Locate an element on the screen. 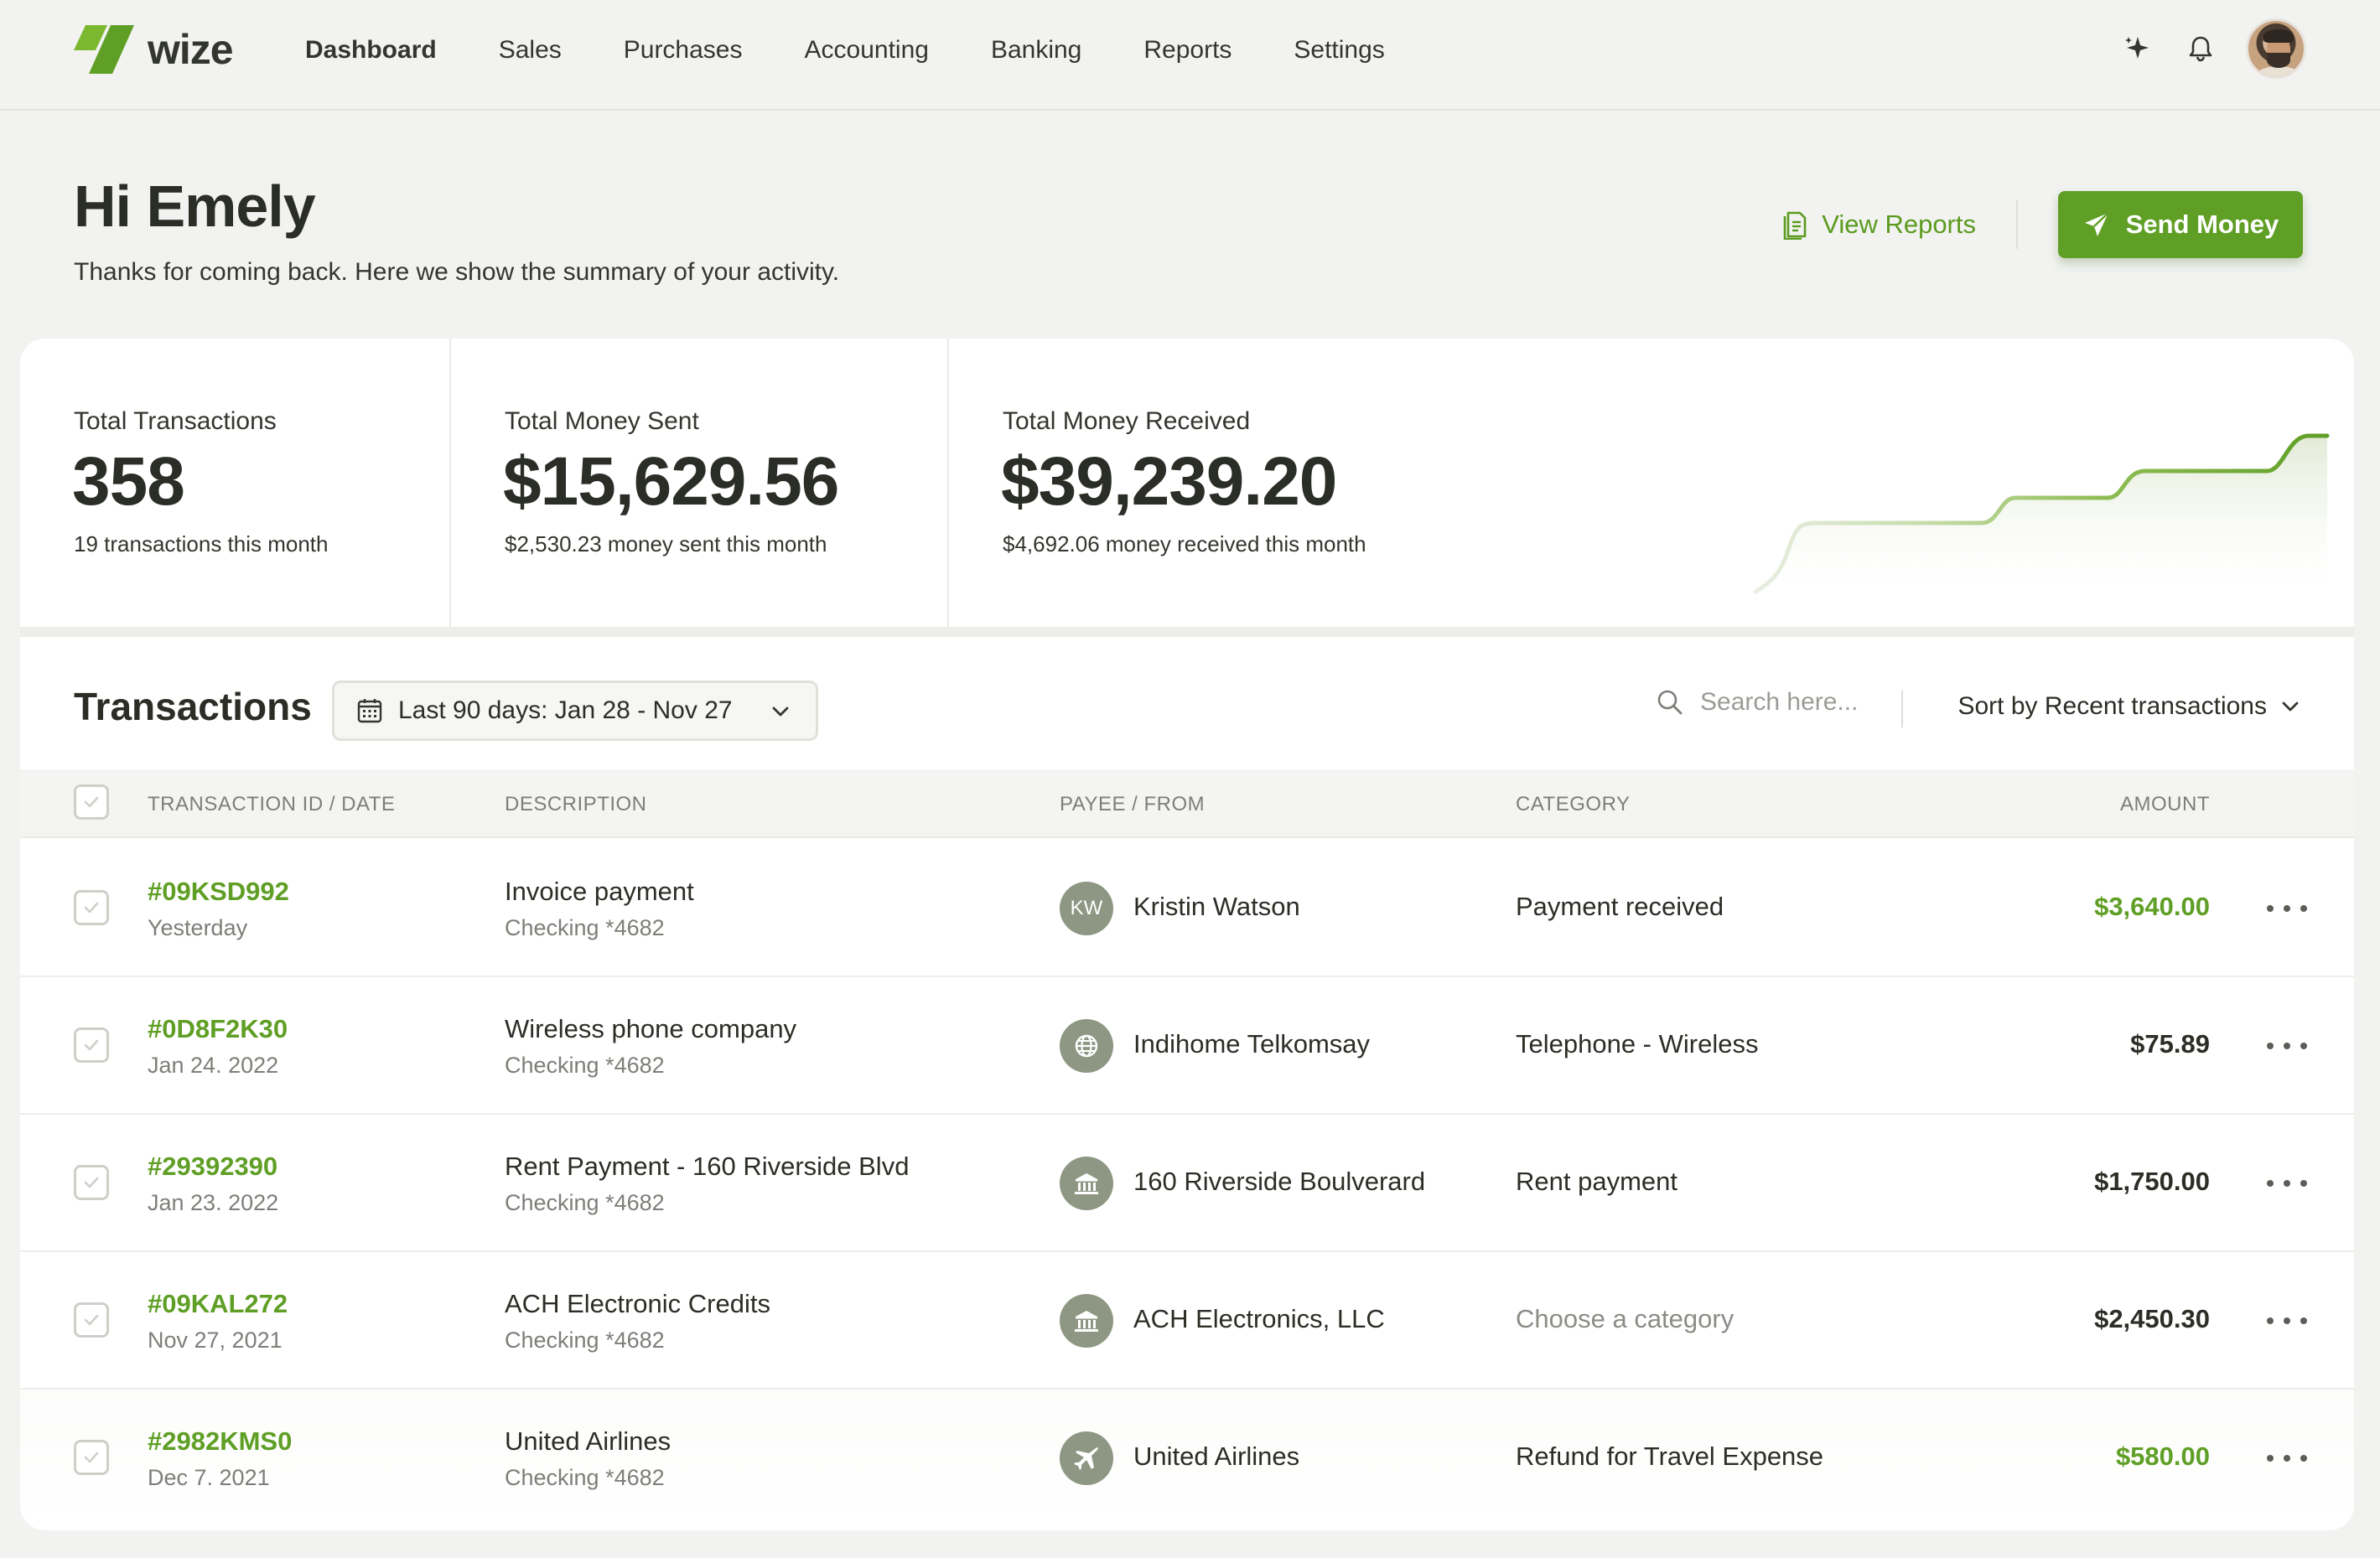  column-header-amount: AMOUNT is located at coordinates (2163, 804).